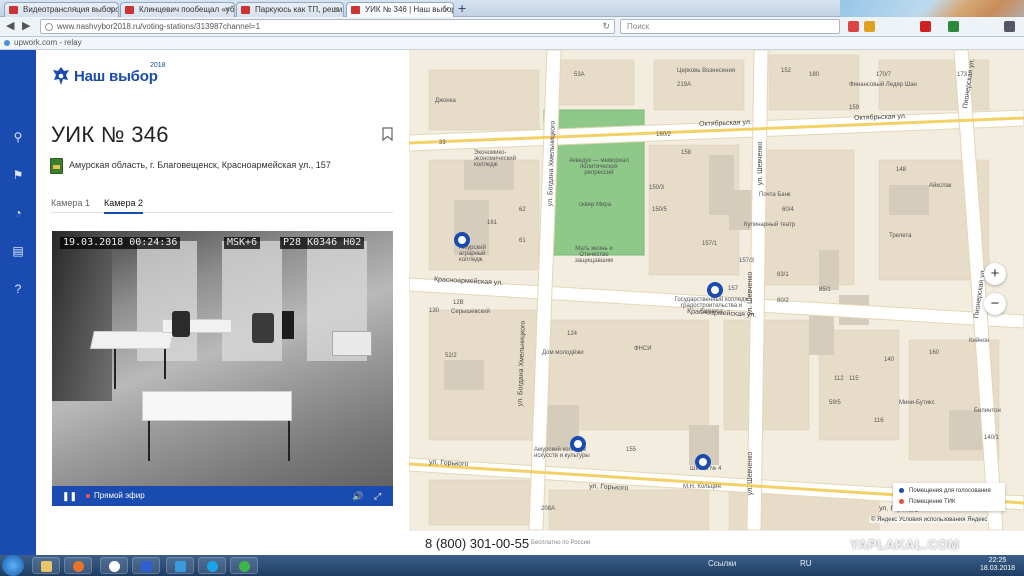 The image size is (1024, 576). I want to click on forward-icon: ▶, so click(26, 26).